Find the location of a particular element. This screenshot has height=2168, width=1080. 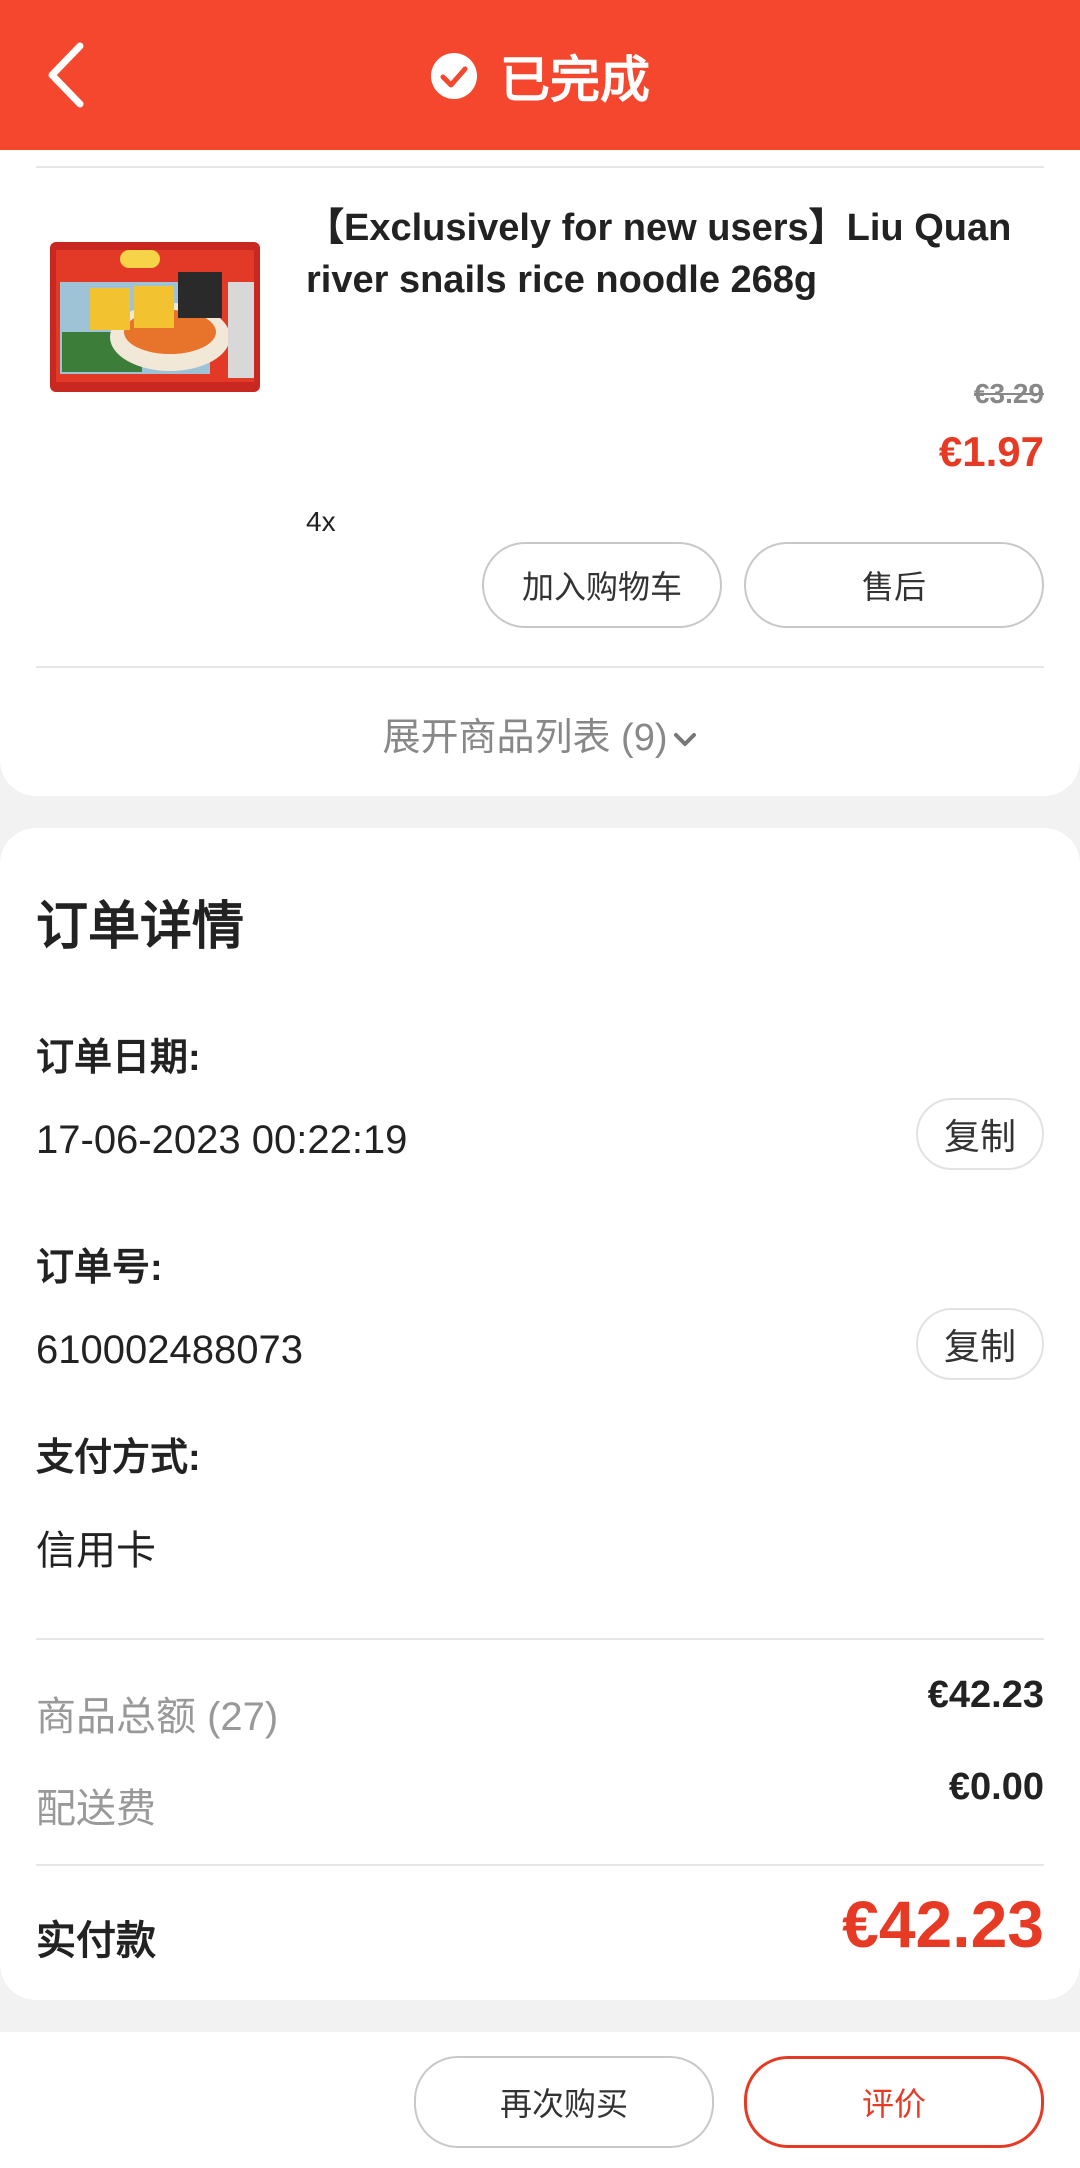

payment-method-value: 信用卡 is located at coordinates (96, 1551).